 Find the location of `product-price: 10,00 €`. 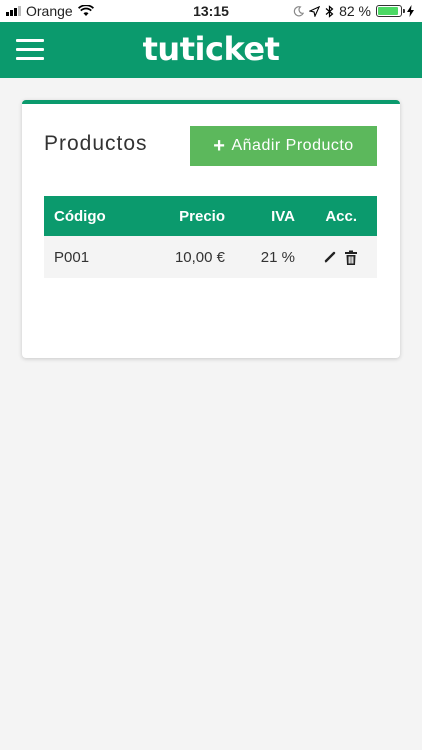

product-price: 10,00 € is located at coordinates (199, 257).